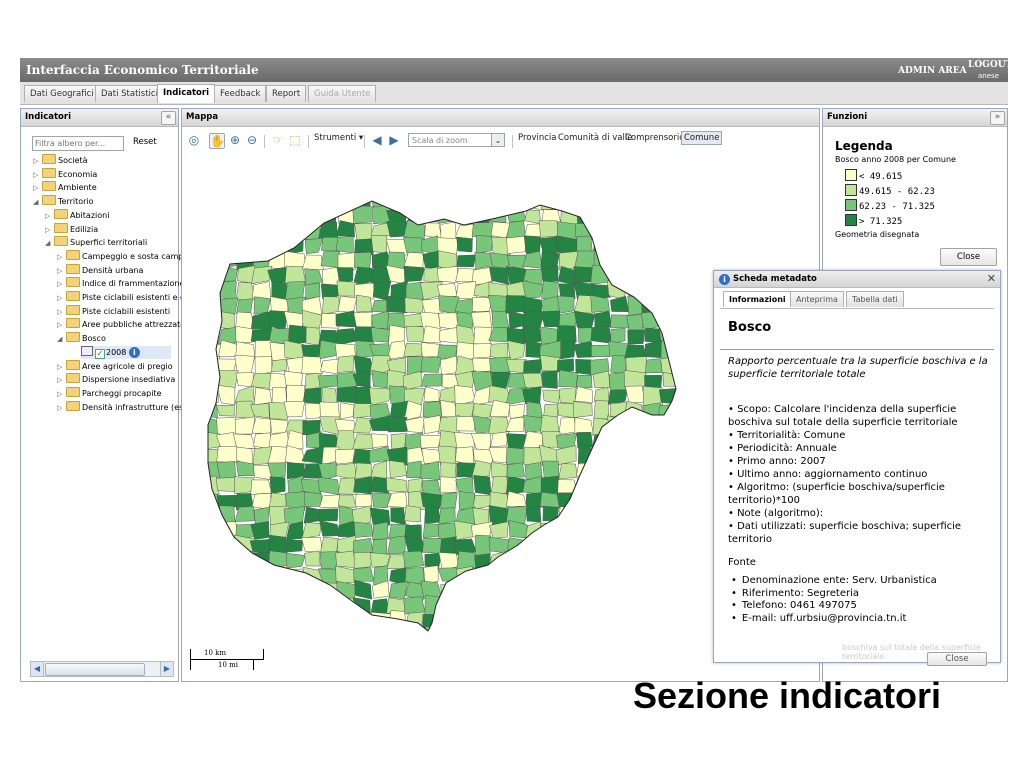 The height and width of the screenshot is (768, 1024). I want to click on tree-node: ▷ Ambiente, so click(65, 187).